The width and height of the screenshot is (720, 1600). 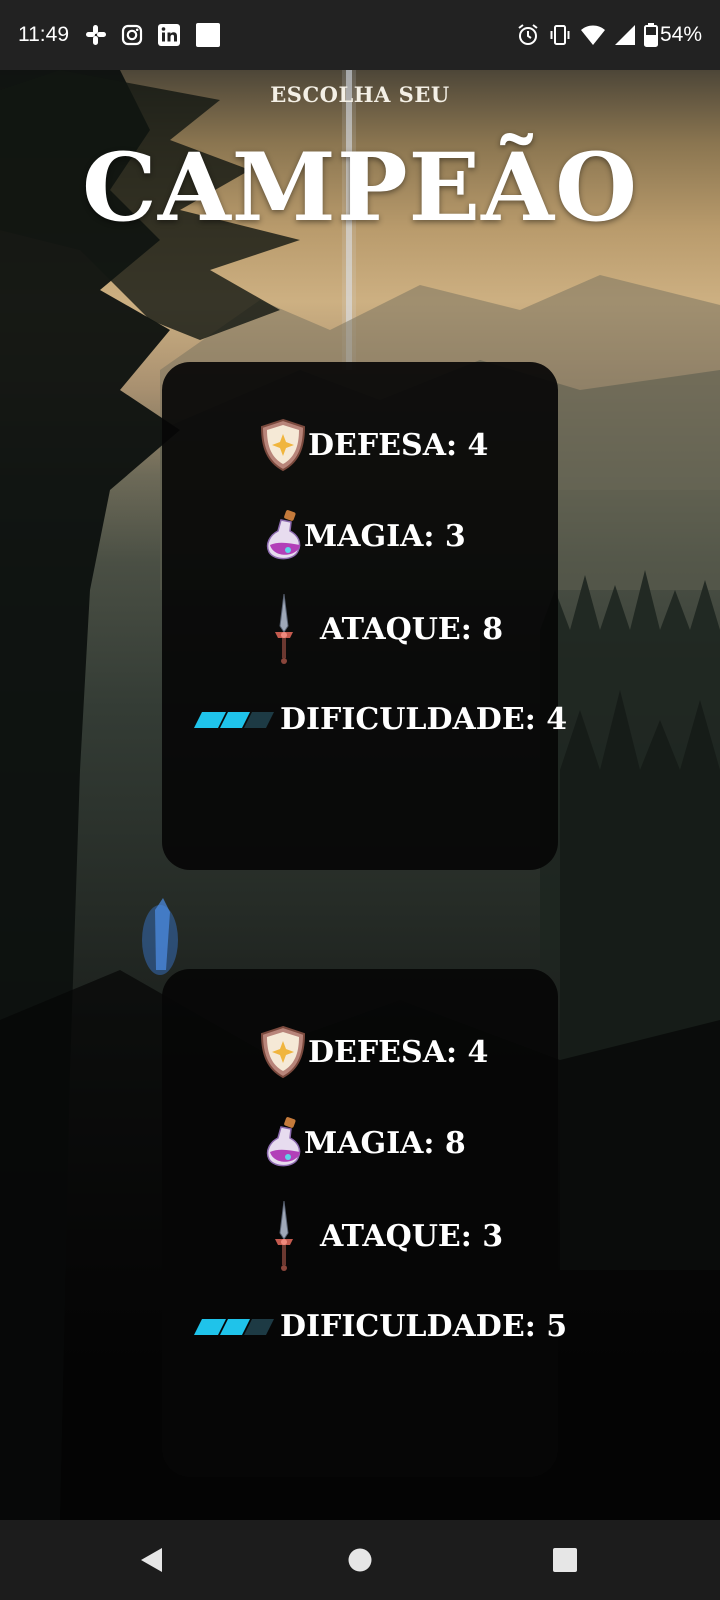 What do you see at coordinates (424, 1326) in the screenshot?
I see `stat-difficulty-label: DIFICULDADE: 5` at bounding box center [424, 1326].